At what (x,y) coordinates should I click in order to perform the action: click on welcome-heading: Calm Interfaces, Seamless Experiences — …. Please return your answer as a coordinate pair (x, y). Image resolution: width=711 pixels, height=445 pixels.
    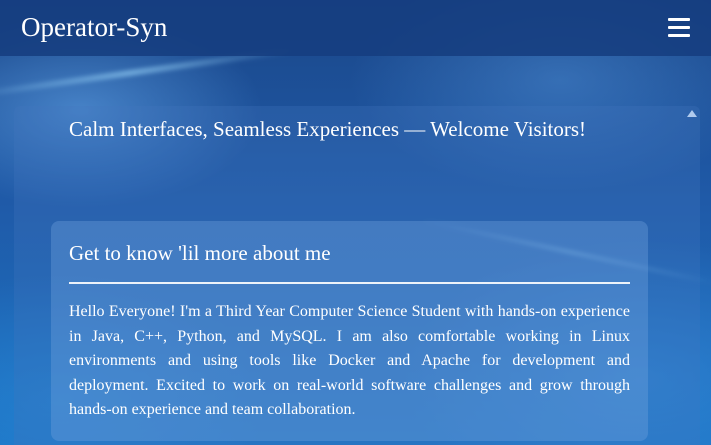
    Looking at the image, I should click on (328, 129).